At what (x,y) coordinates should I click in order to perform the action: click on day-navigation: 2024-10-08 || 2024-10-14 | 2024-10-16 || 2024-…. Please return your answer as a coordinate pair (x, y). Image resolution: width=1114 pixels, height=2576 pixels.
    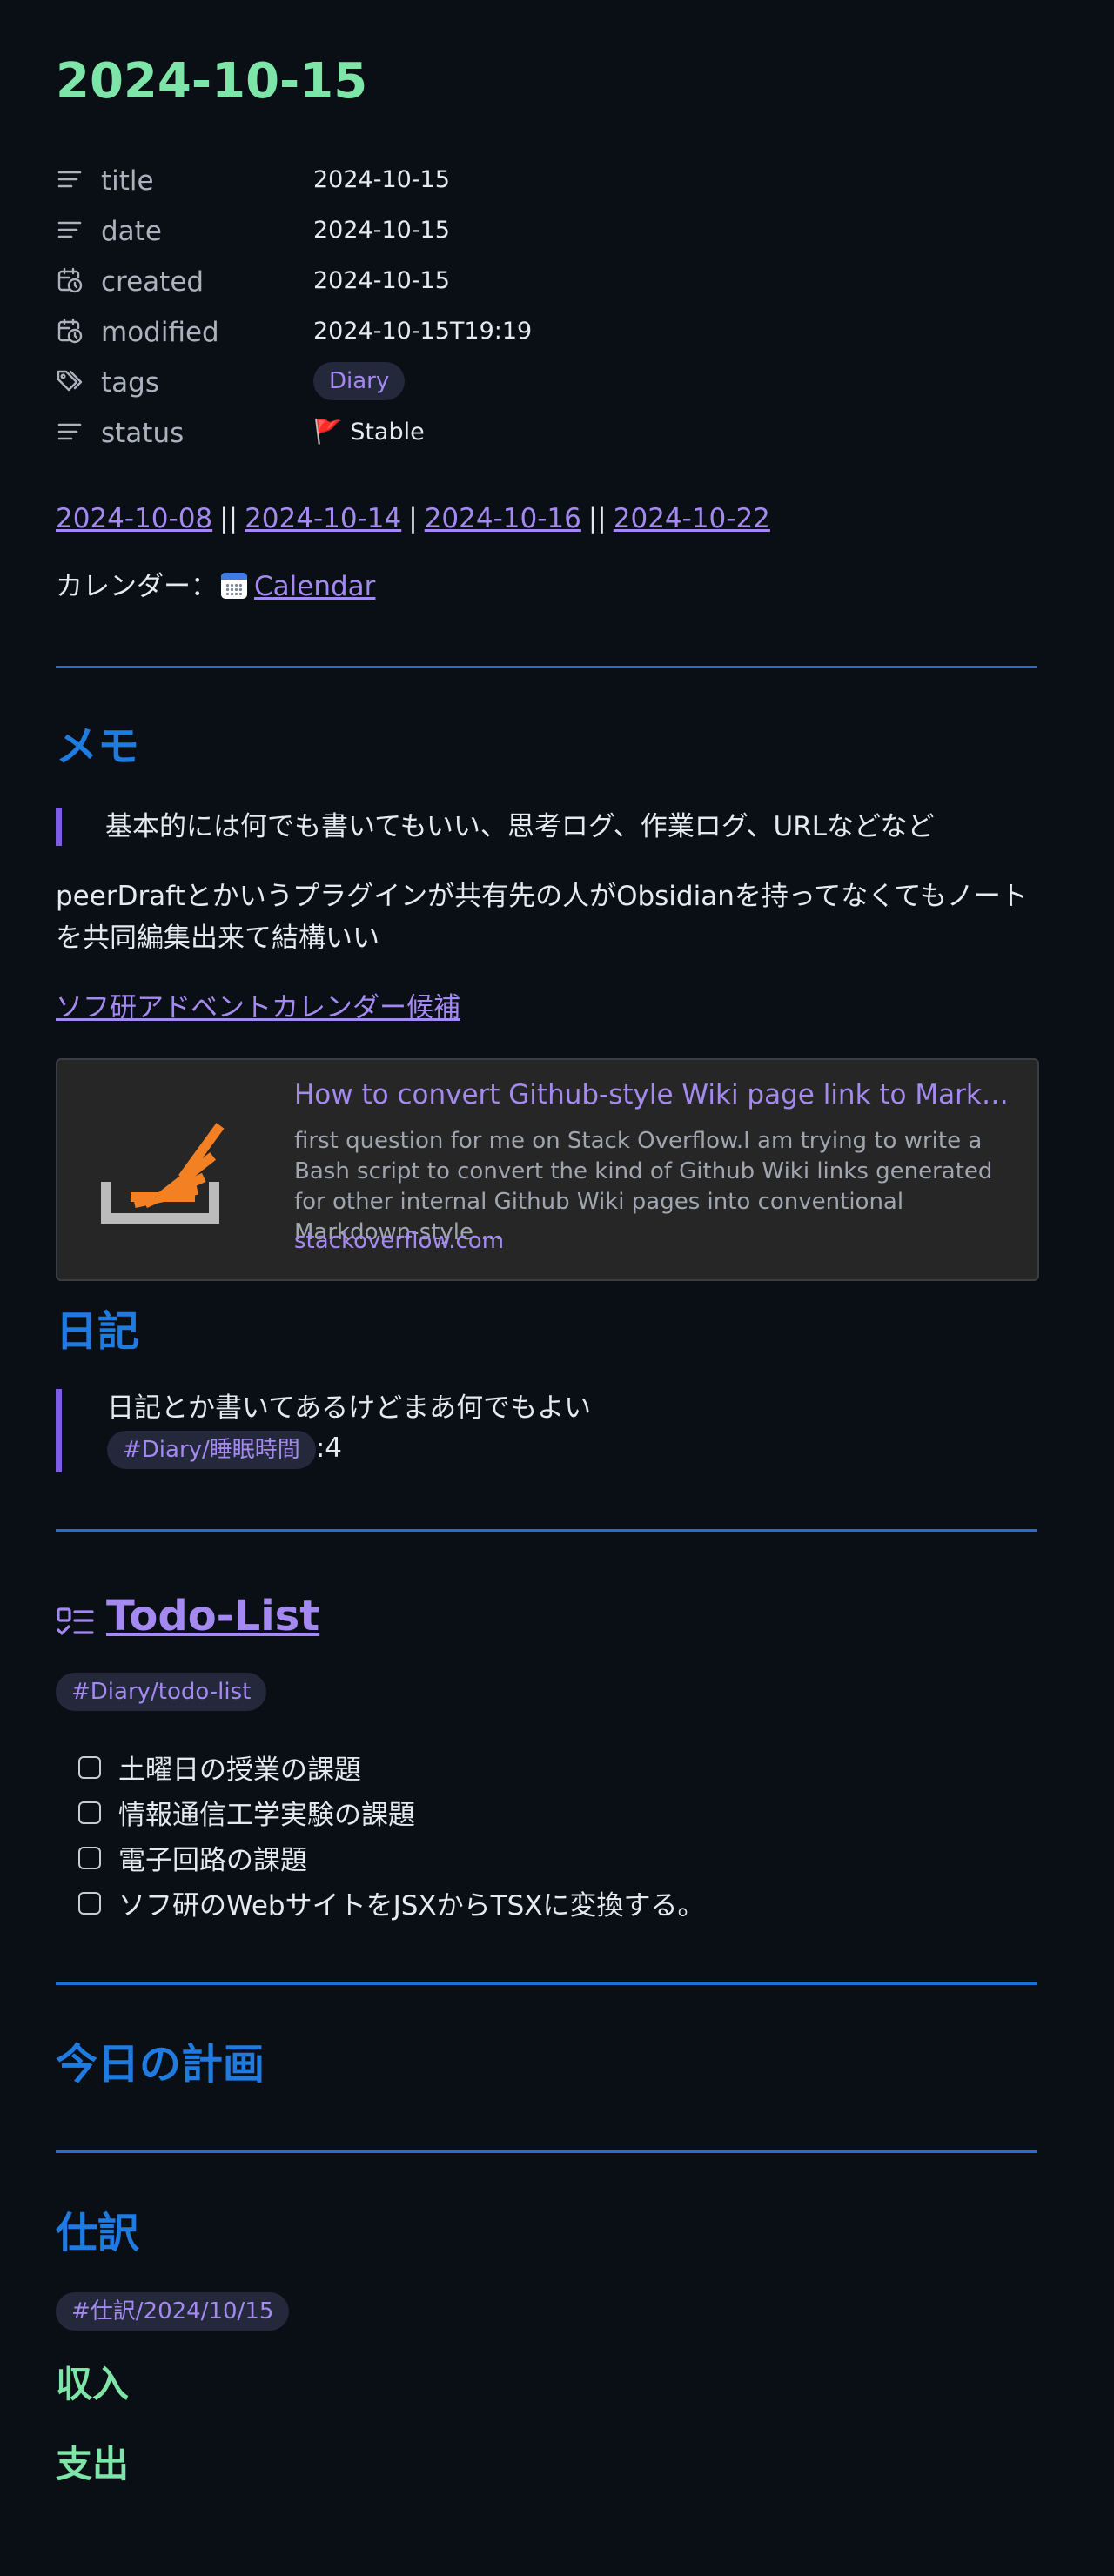
    Looking at the image, I should click on (413, 519).